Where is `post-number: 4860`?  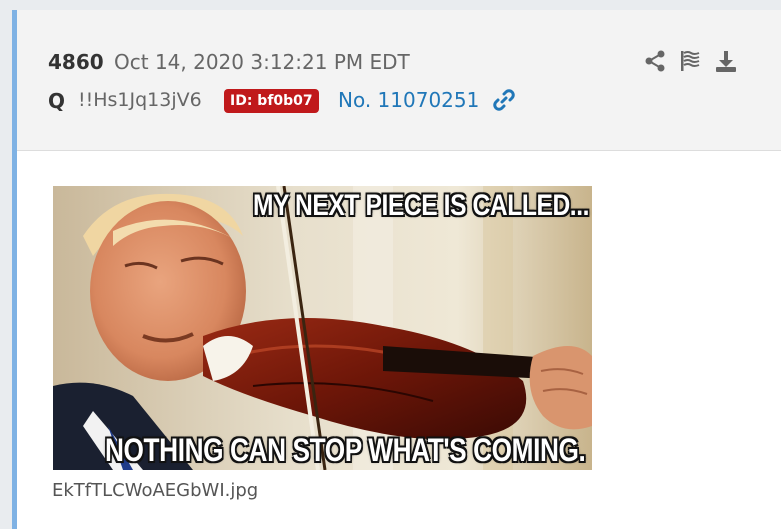 post-number: 4860 is located at coordinates (76, 62).